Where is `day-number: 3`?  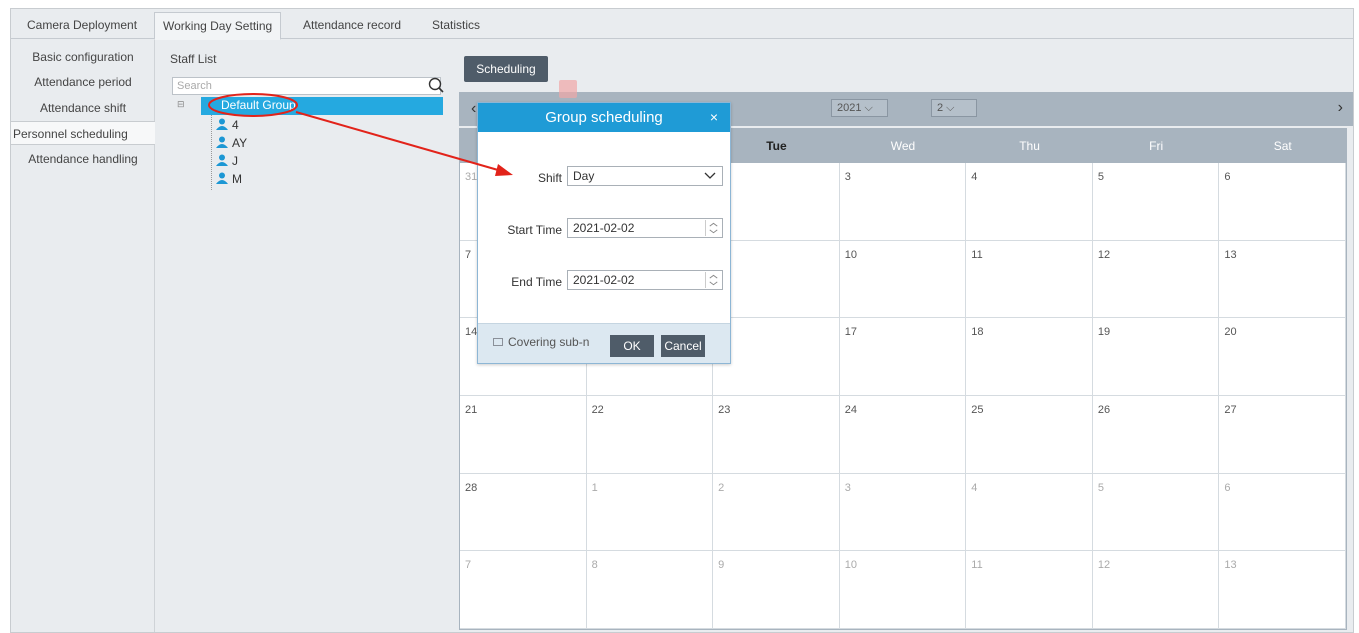
day-number: 3 is located at coordinates (847, 177).